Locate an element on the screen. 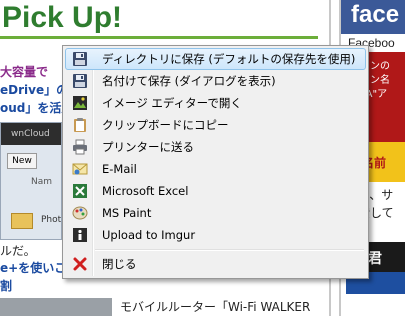 The height and width of the screenshot is (316, 405). menu-item-upload-to-imgur: Upload to Imgur is located at coordinates (215, 235).